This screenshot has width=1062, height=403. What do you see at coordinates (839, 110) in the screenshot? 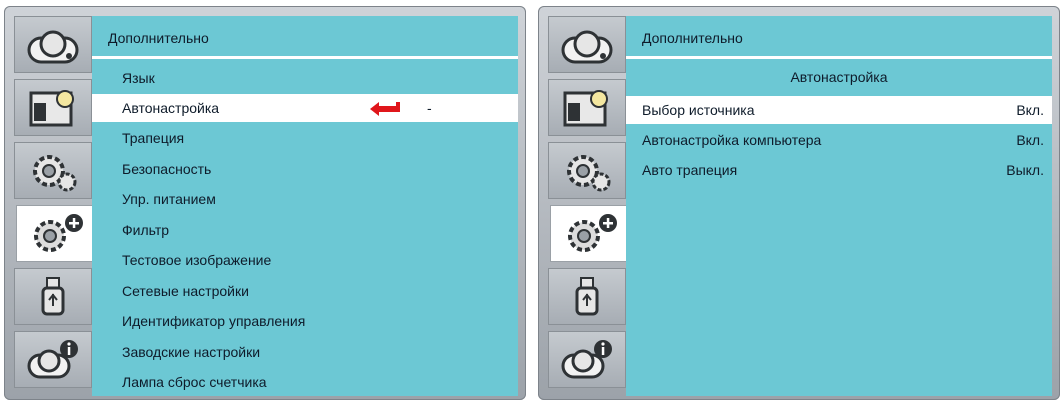
I see `setting-source-select: Выбор источника Вкл.` at bounding box center [839, 110].